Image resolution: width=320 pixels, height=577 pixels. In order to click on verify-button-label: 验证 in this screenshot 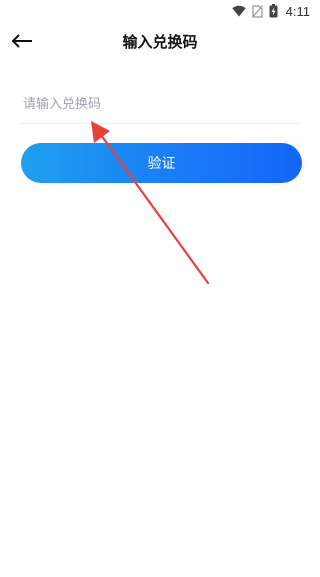, I will do `click(161, 164)`.